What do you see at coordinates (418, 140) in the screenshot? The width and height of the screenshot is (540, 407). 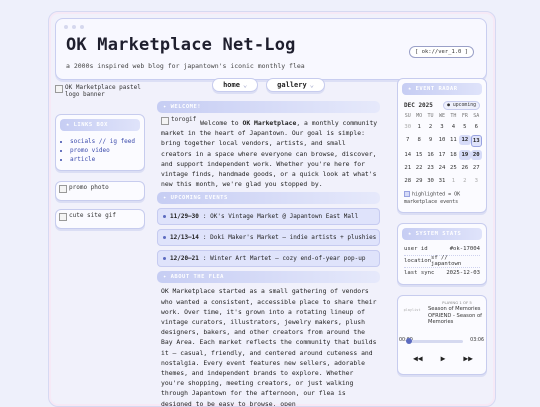 I see `calendar-day: 8` at bounding box center [418, 140].